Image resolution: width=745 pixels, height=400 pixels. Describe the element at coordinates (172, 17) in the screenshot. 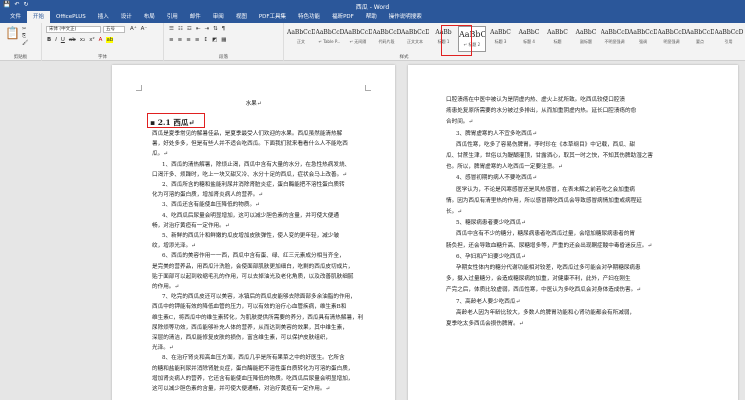

I see `tab-references: 引用` at that location.